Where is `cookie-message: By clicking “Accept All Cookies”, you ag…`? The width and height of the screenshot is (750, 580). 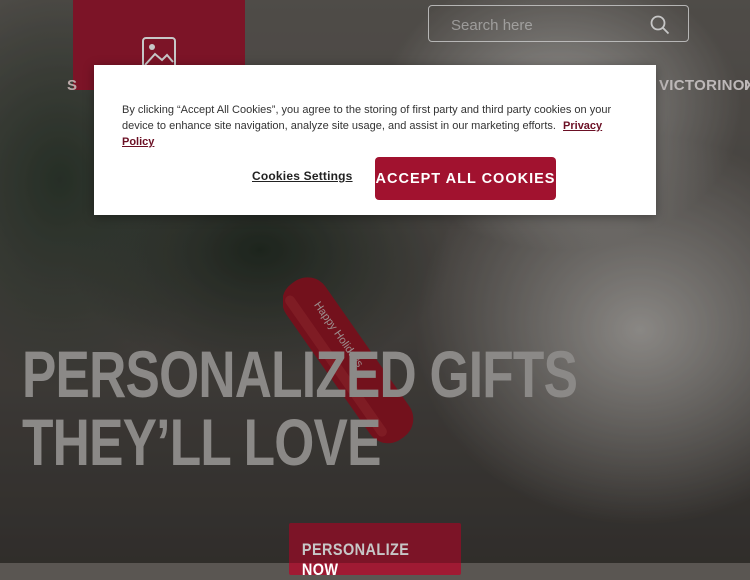 cookie-message: By clicking “Accept All Cookies”, you ag… is located at coordinates (377, 126).